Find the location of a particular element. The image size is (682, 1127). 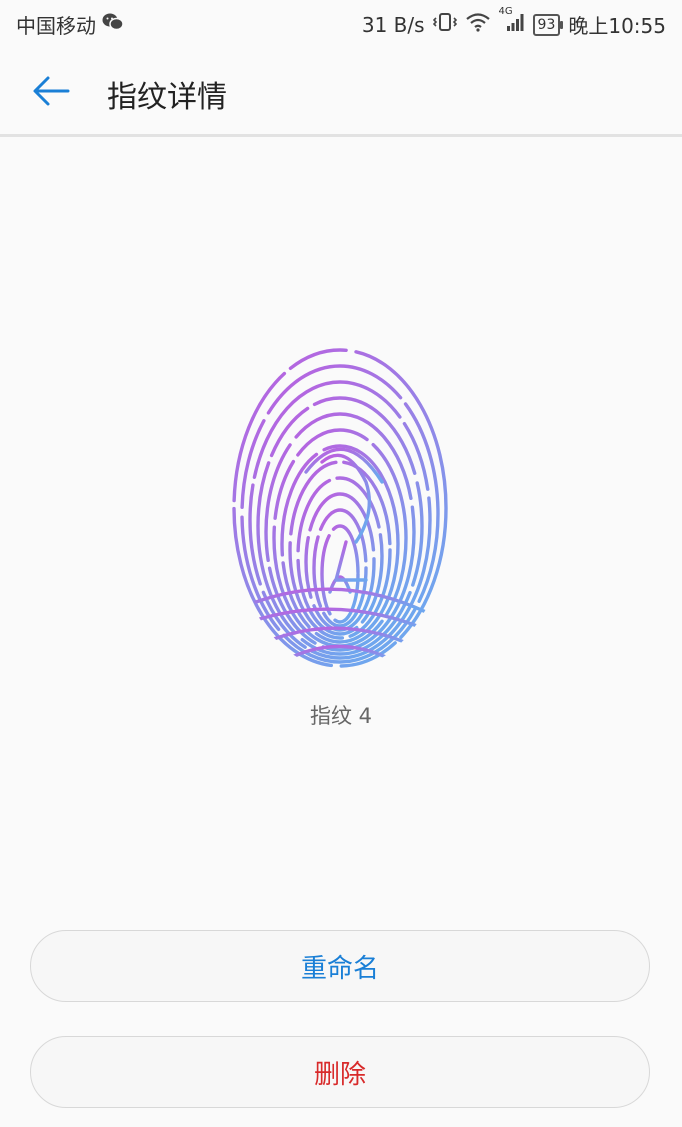

battery-icon: 93 is located at coordinates (548, 24).